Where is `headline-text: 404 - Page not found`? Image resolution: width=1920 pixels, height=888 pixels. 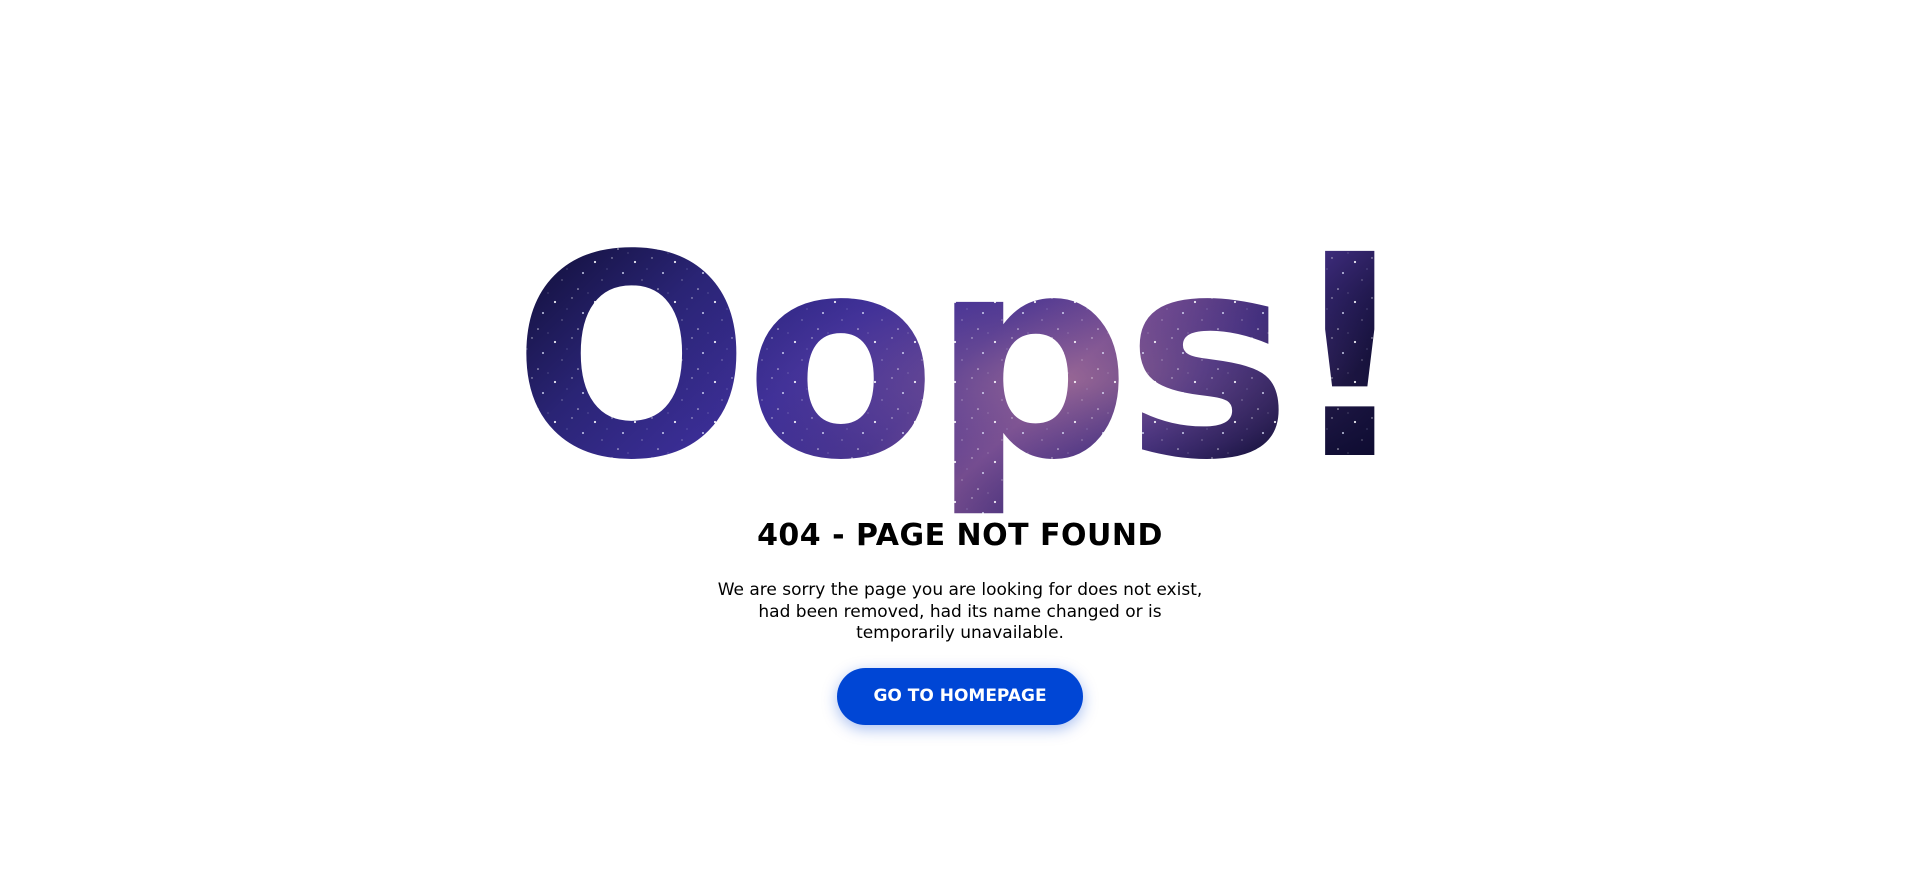 headline-text: 404 - Page not found is located at coordinates (960, 535).